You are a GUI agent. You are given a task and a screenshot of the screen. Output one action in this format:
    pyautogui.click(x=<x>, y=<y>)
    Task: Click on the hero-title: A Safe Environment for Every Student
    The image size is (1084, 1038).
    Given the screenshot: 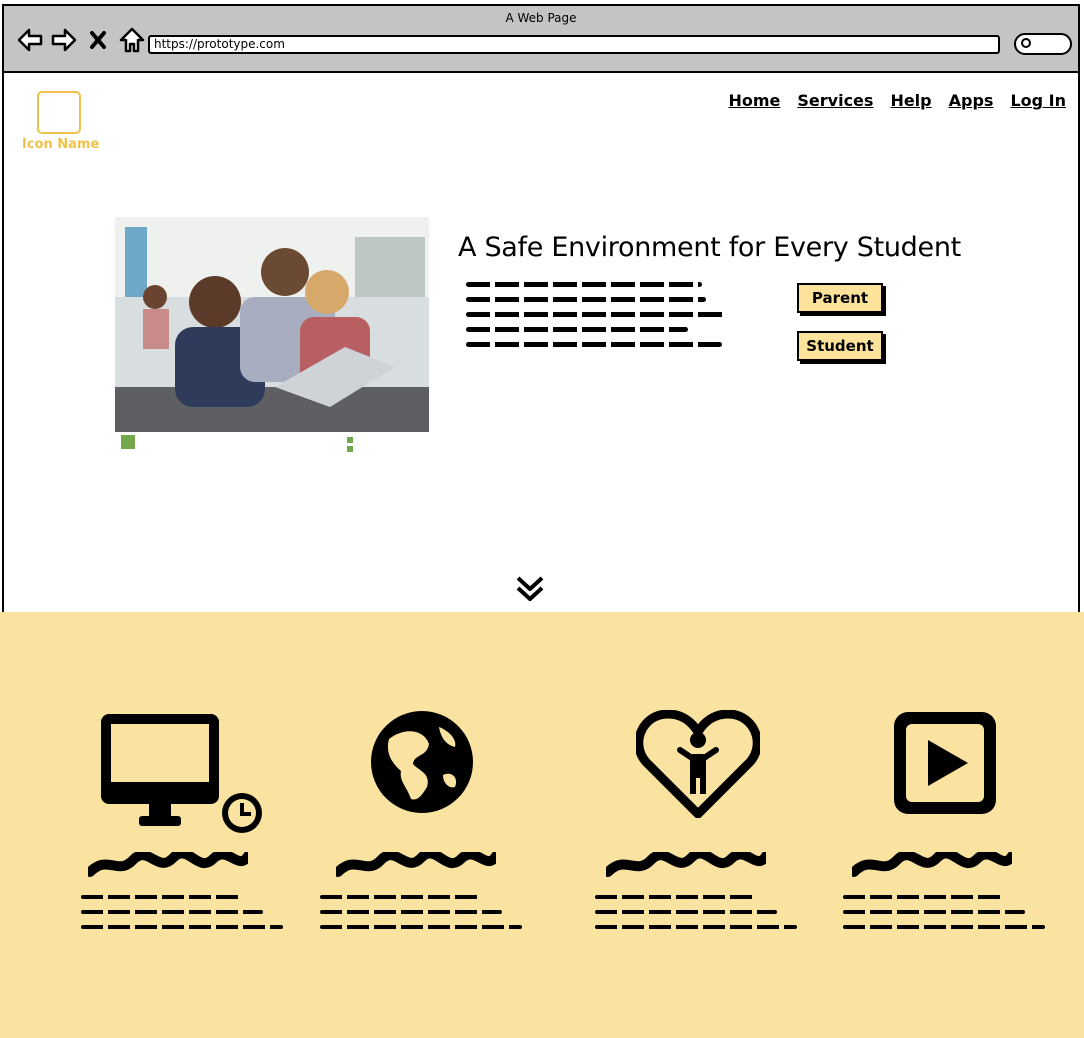 What is the action you would take?
    pyautogui.click(x=709, y=247)
    